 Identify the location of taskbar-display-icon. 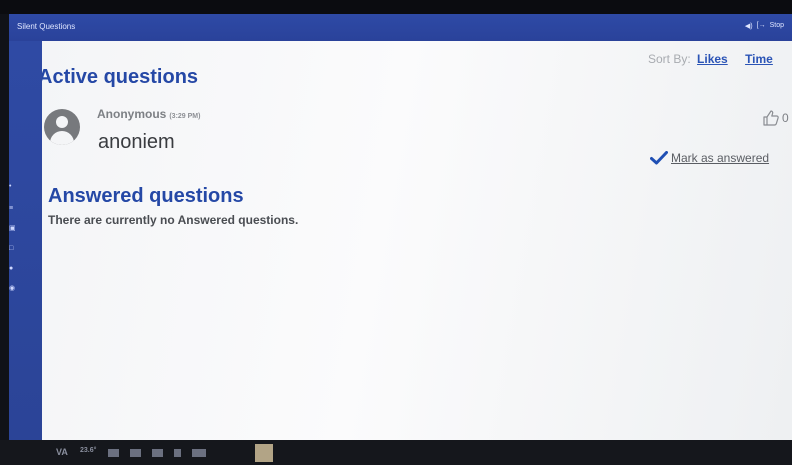
(157, 453).